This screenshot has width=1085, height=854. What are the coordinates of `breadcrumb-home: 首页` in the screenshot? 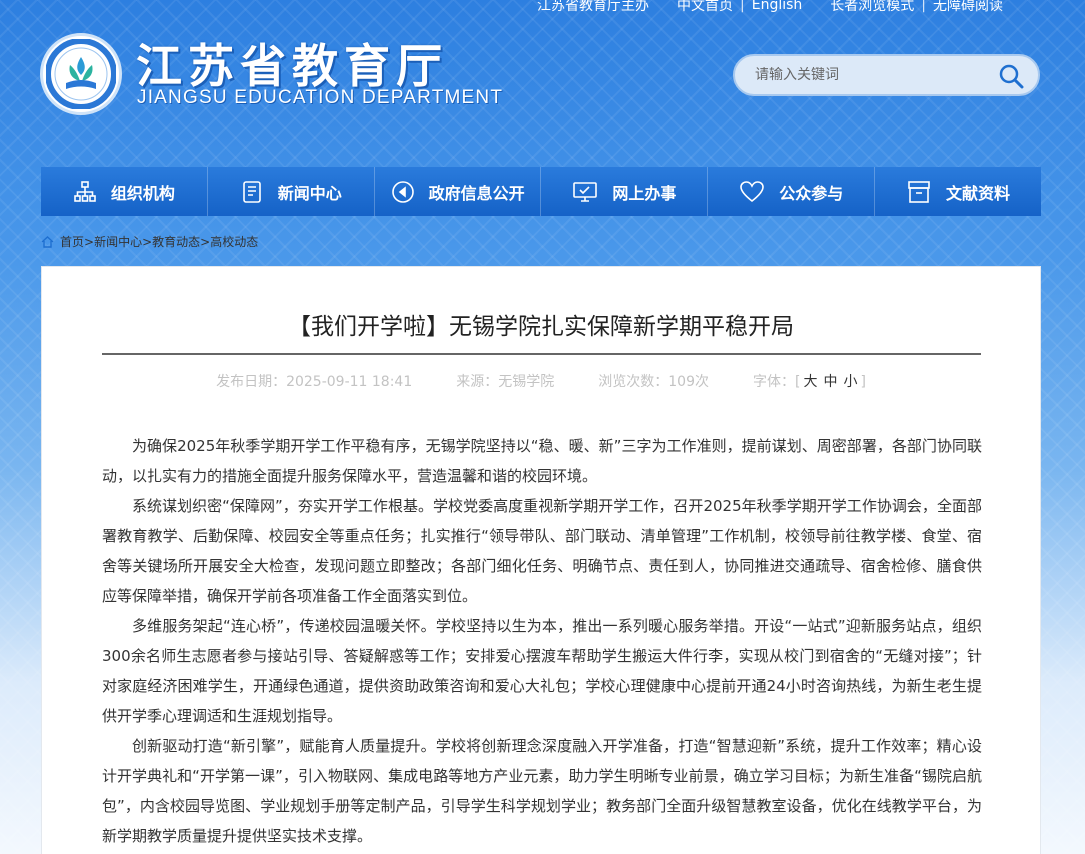 It's located at (72, 241).